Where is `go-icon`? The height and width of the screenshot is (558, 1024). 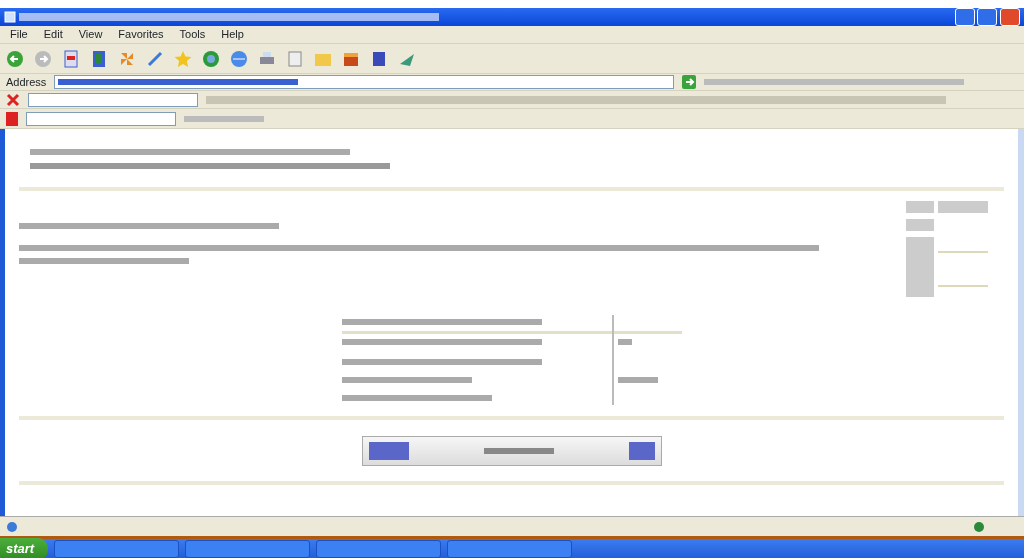
go-icon is located at coordinates (689, 82).